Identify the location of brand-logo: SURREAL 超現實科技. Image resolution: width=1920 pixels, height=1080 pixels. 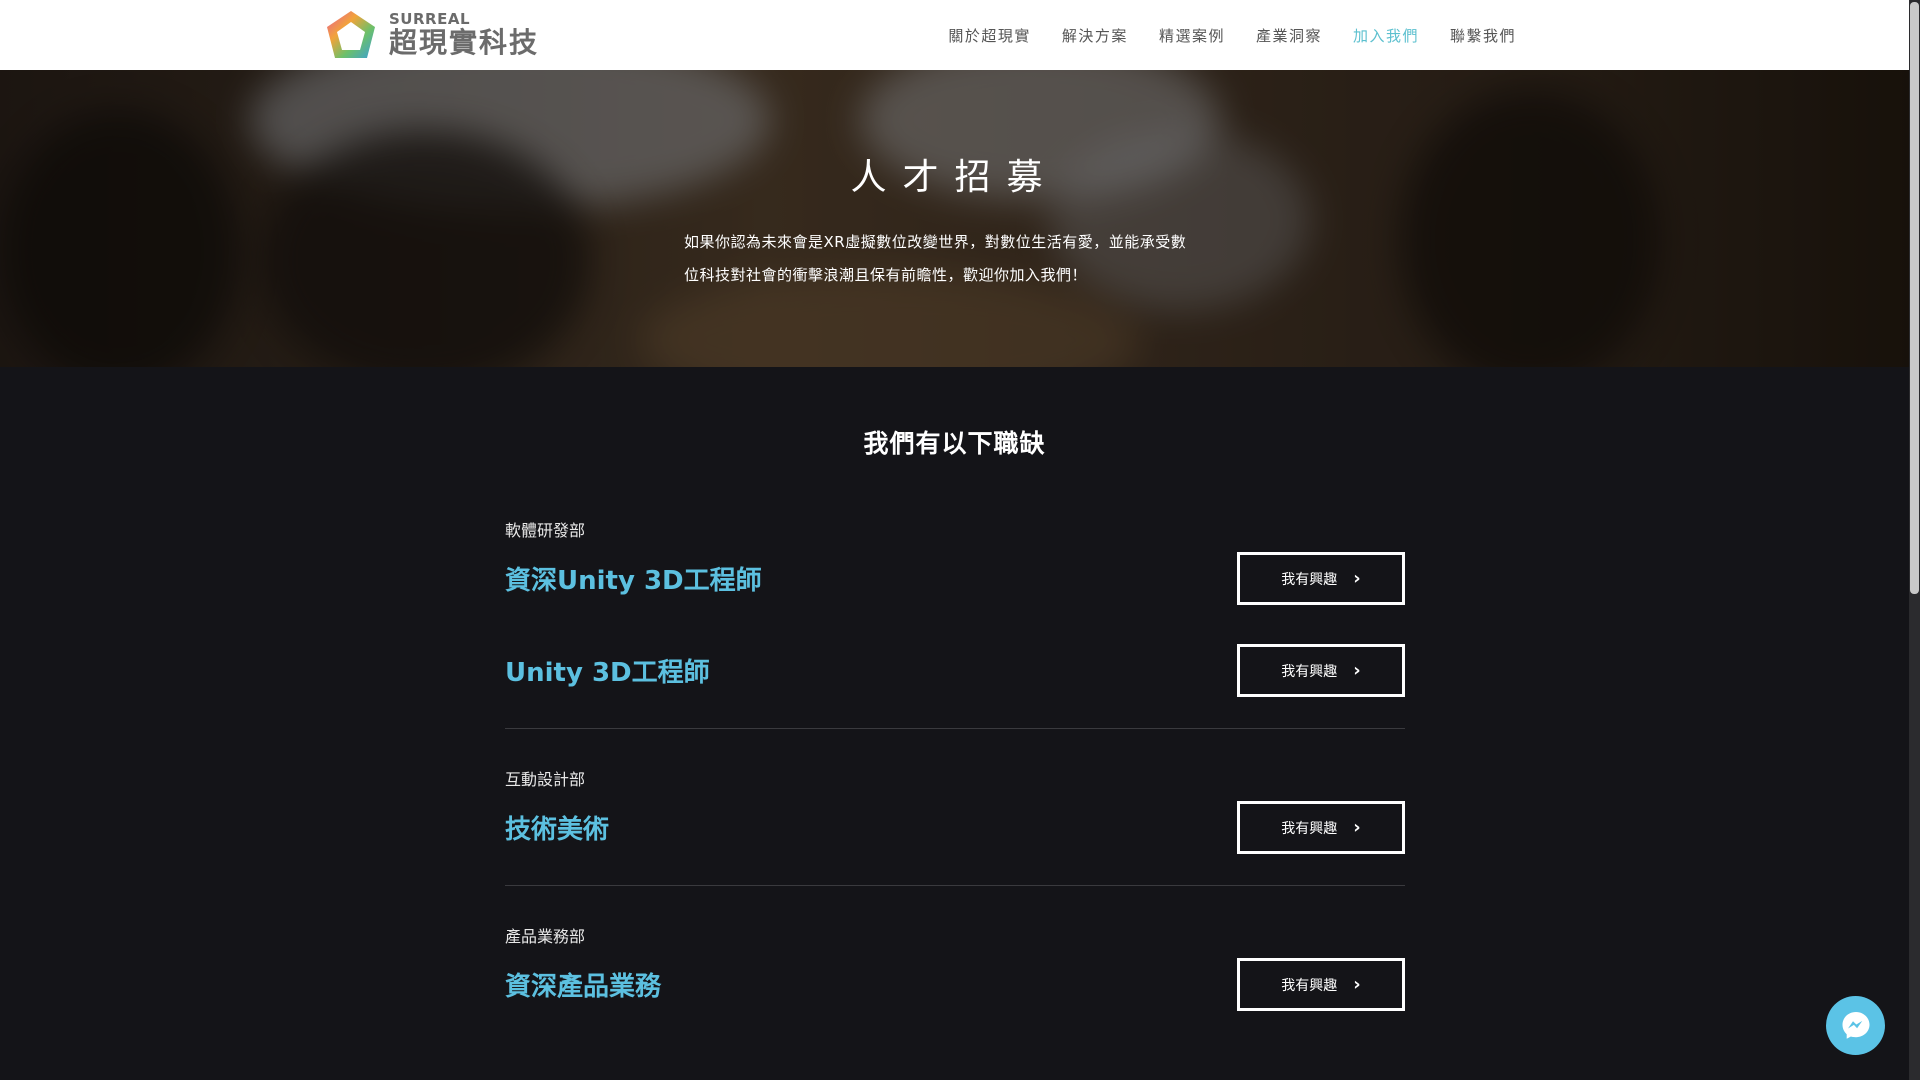
(431, 35).